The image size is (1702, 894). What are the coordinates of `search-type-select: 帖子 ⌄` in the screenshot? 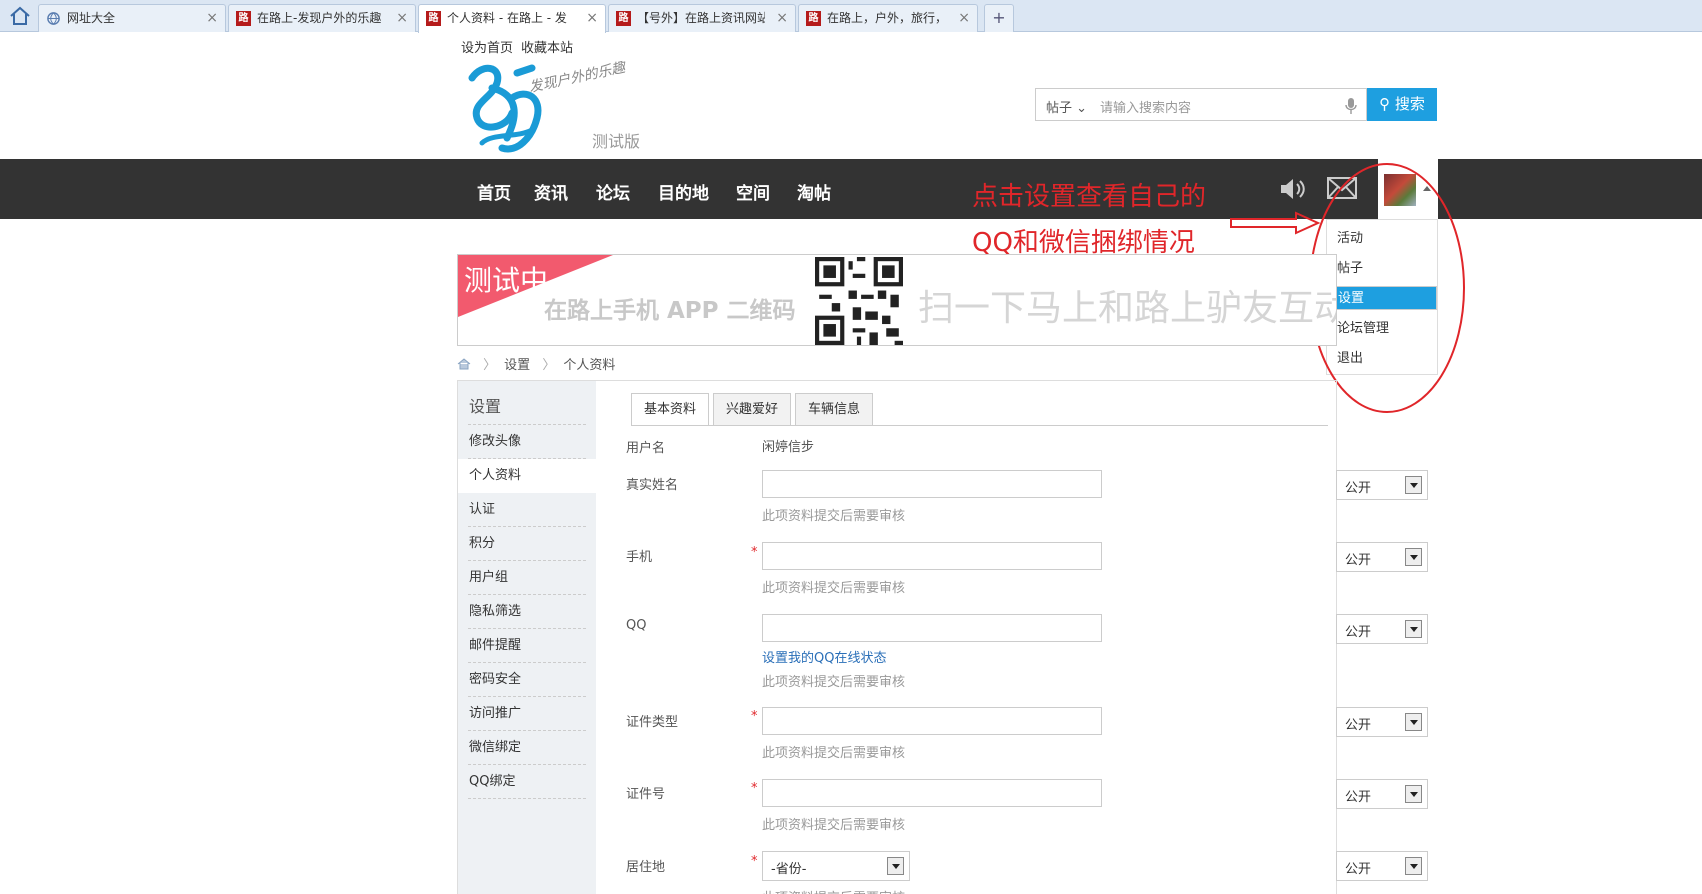 It's located at (1066, 106).